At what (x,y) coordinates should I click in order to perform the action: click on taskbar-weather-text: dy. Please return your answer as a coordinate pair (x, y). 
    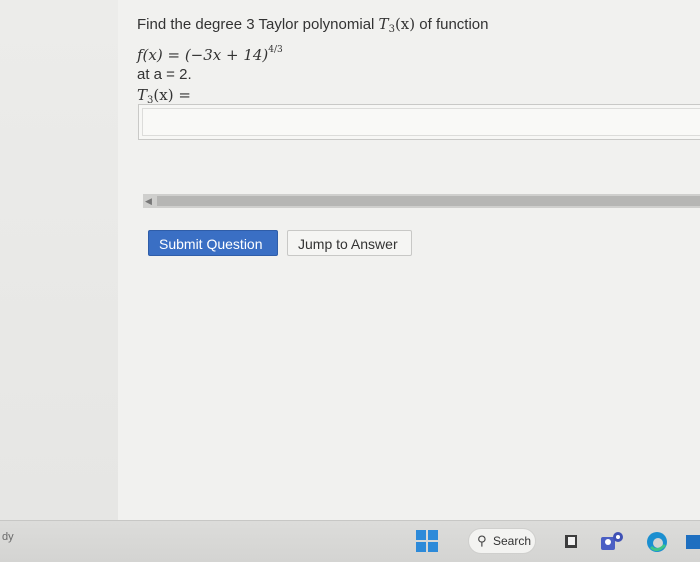
    Looking at the image, I should click on (8, 537).